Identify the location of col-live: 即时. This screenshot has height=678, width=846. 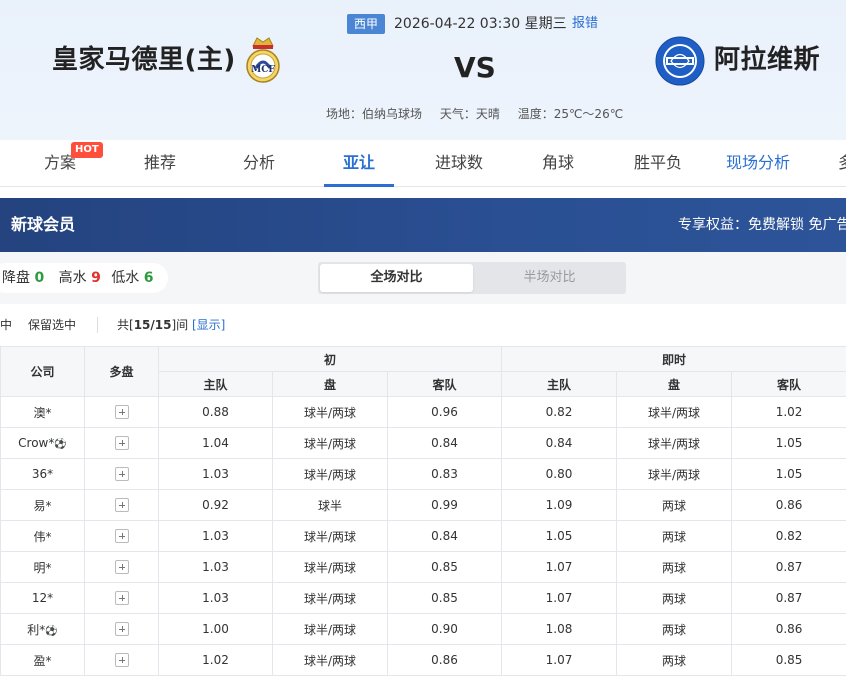
(673, 359).